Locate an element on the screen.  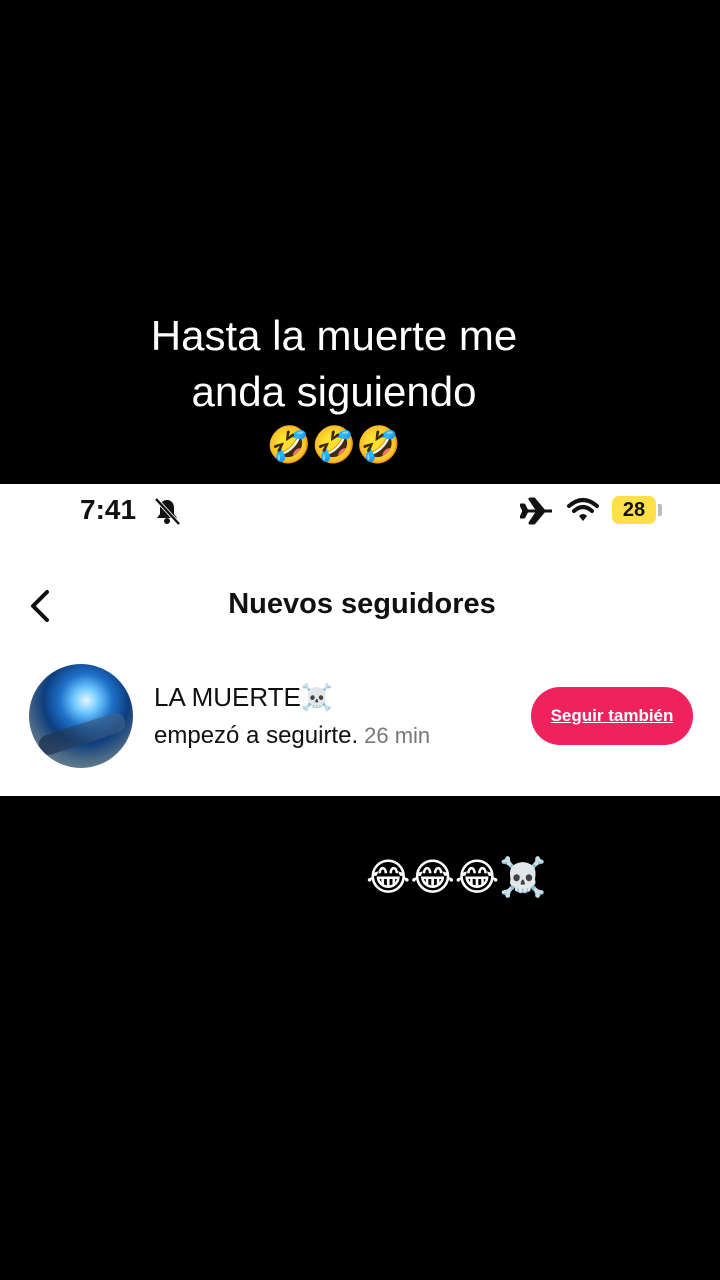
follower-activity: empezó a seguirte. 26 min is located at coordinates (292, 736).